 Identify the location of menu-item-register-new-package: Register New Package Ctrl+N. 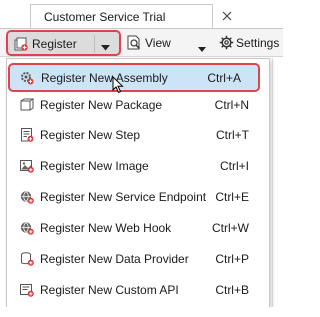
(138, 104).